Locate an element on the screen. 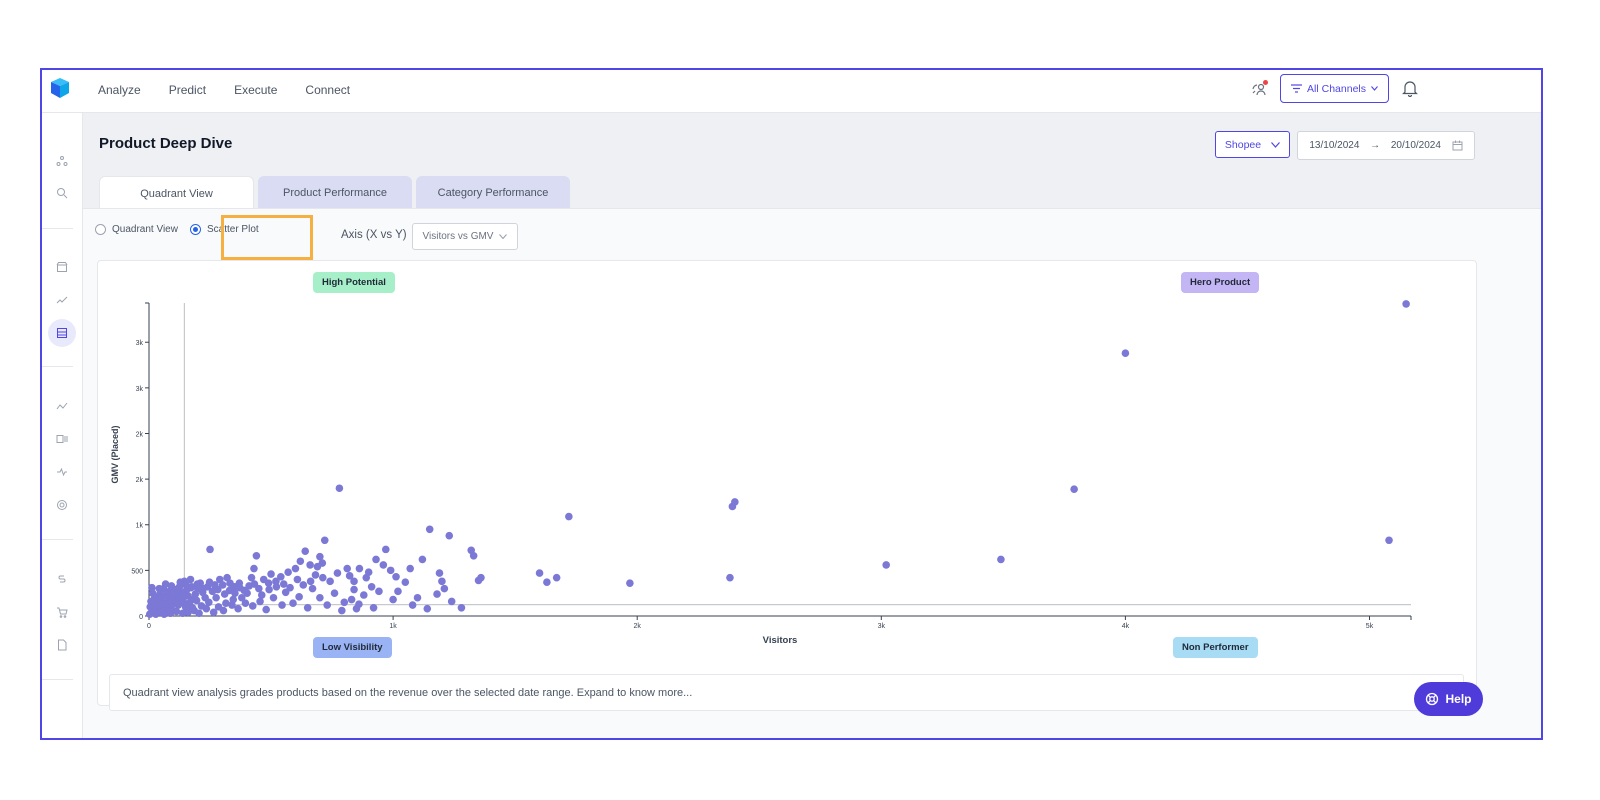  x-tick-label: 4k is located at coordinates (1126, 626).